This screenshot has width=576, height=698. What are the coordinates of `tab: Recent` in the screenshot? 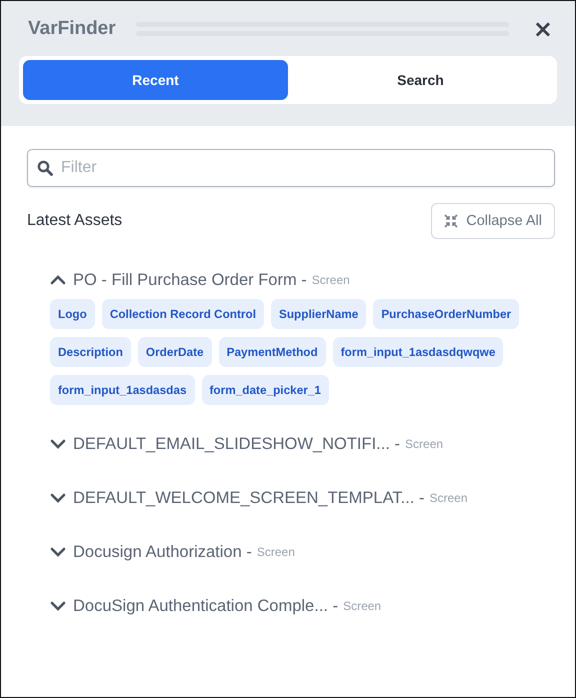 It's located at (155, 80).